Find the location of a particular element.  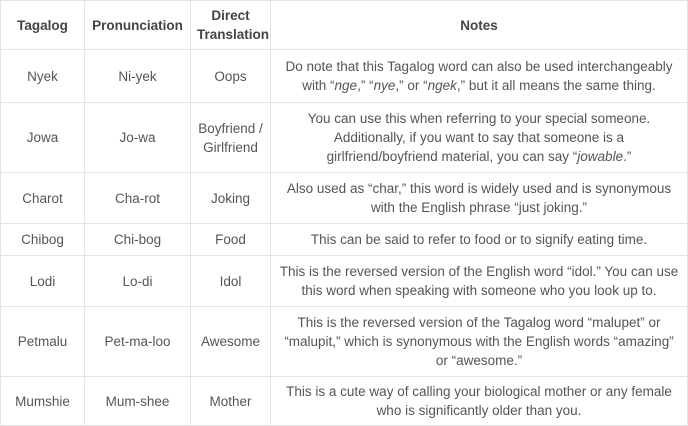

notes-text: ,” “ is located at coordinates (365, 85).